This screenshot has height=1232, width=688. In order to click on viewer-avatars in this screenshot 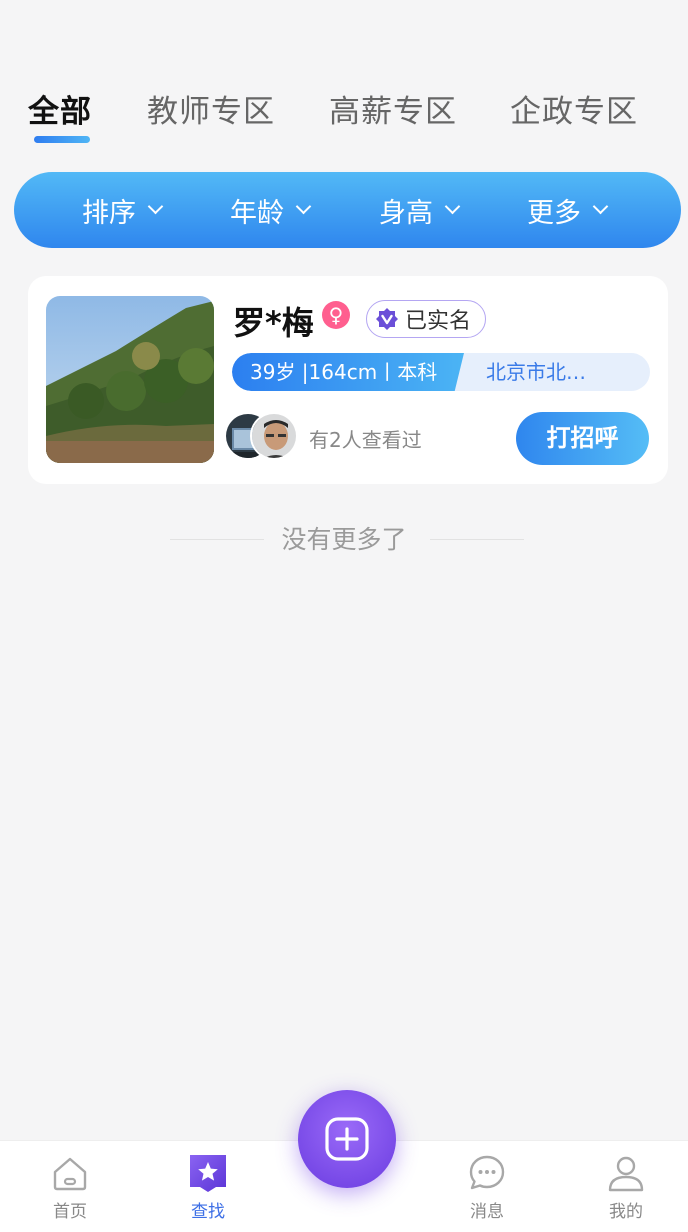, I will do `click(264, 436)`.